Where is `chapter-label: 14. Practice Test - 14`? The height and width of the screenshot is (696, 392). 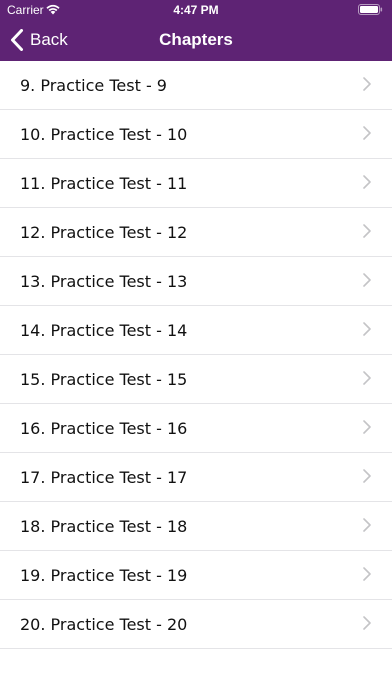
chapter-label: 14. Practice Test - 14 is located at coordinates (104, 330).